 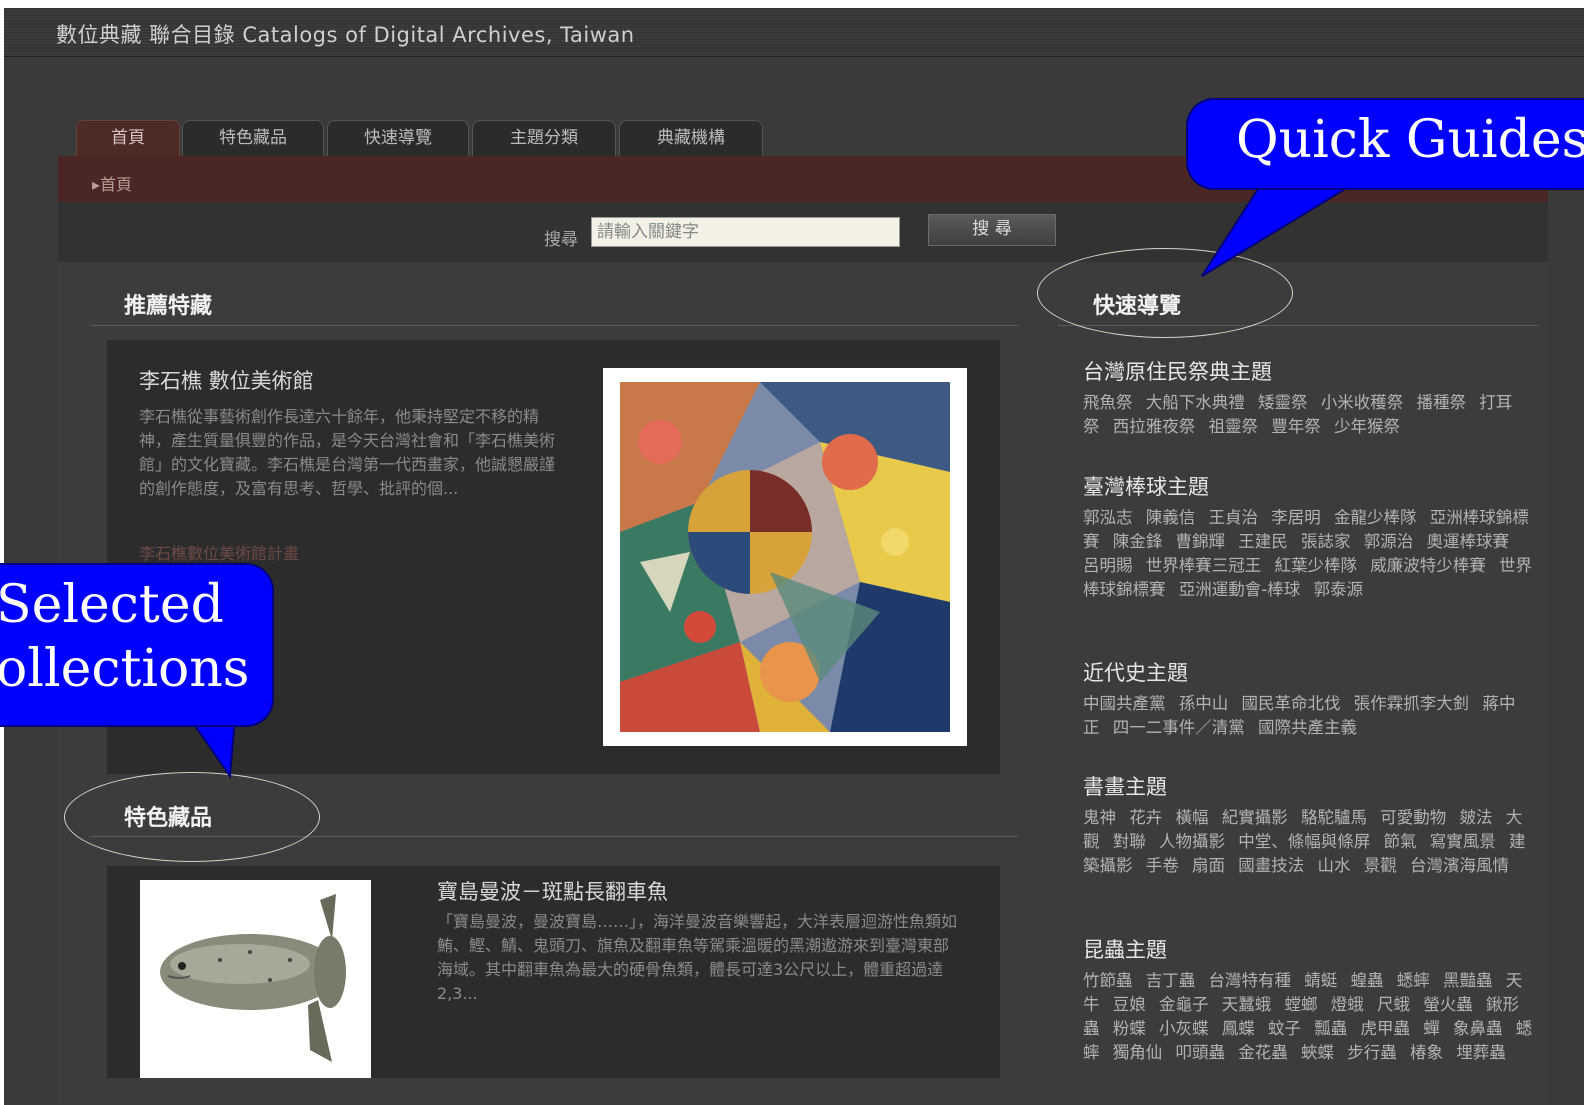 I want to click on category-link: 孫中山, so click(x=1204, y=703).